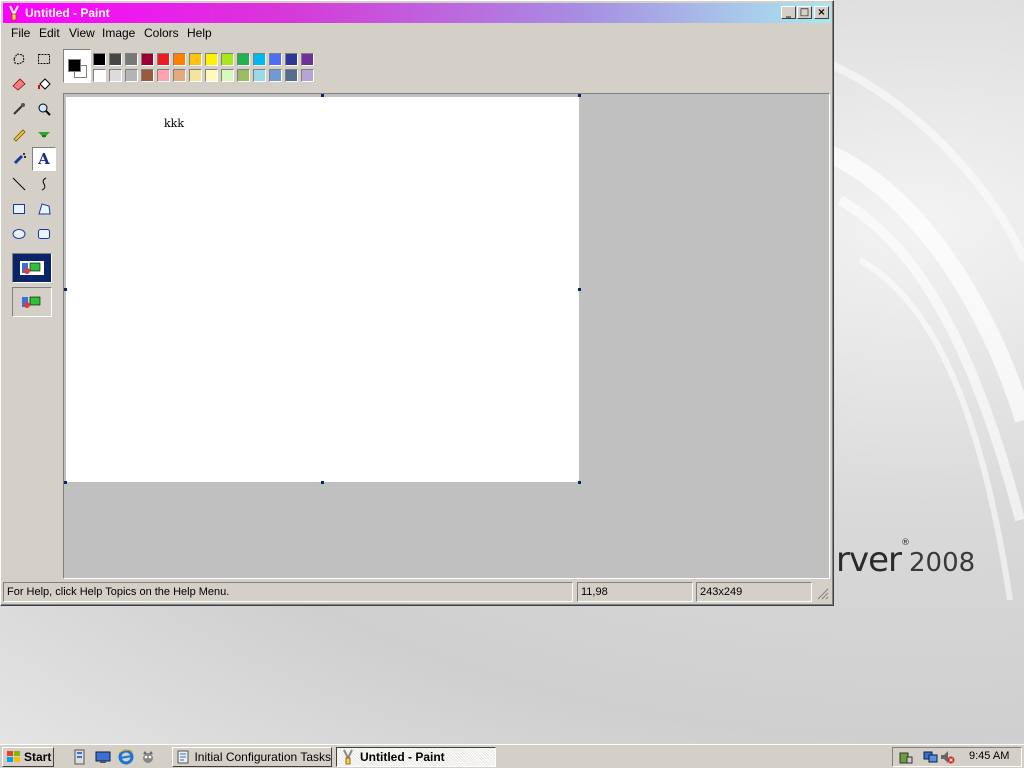 This screenshot has width=1024, height=768. What do you see at coordinates (823, 594) in the screenshot?
I see `size-grip-icon` at bounding box center [823, 594].